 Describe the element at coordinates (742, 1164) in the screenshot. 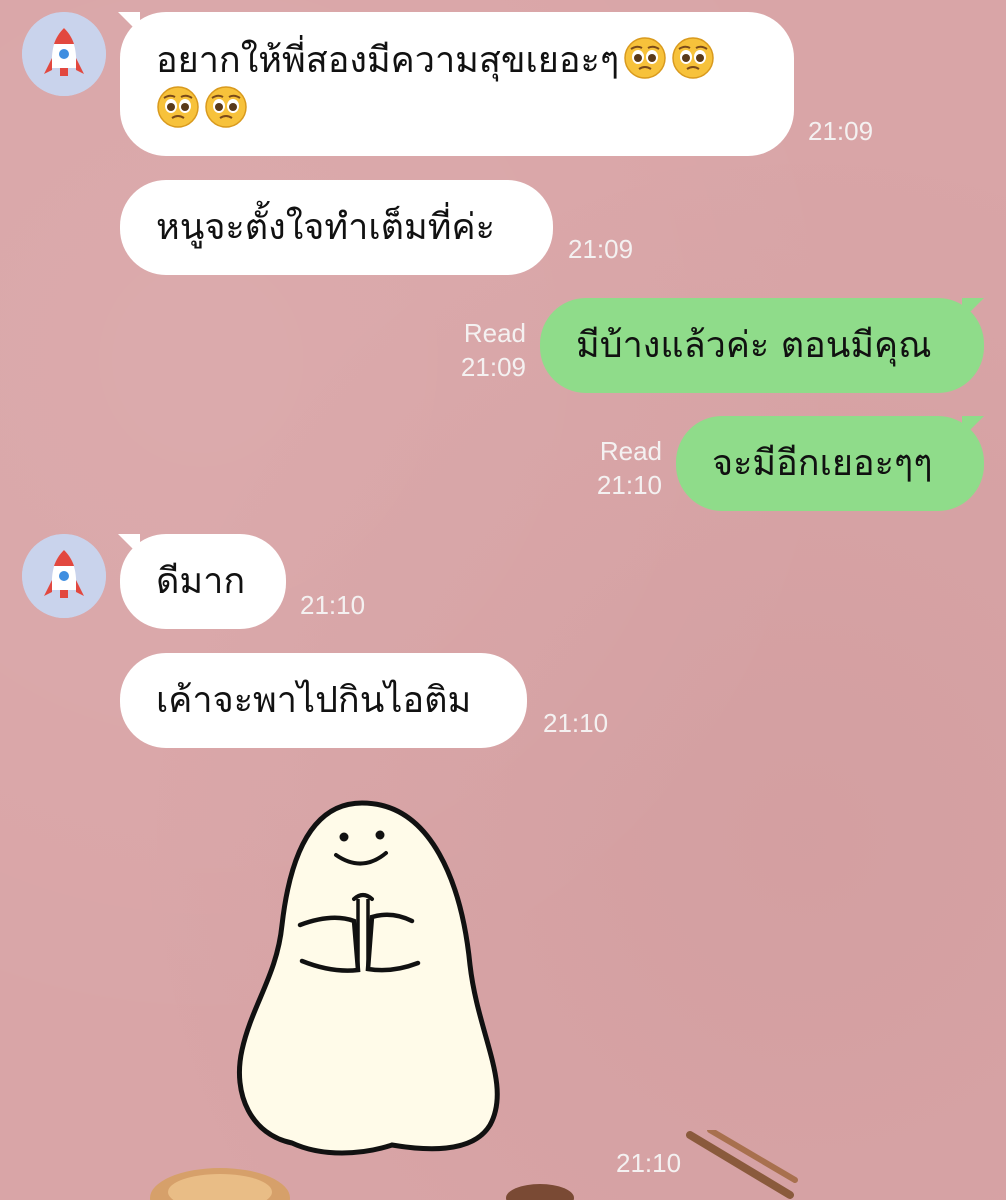

I see `wallpaper-chopsticks-decoration` at that location.